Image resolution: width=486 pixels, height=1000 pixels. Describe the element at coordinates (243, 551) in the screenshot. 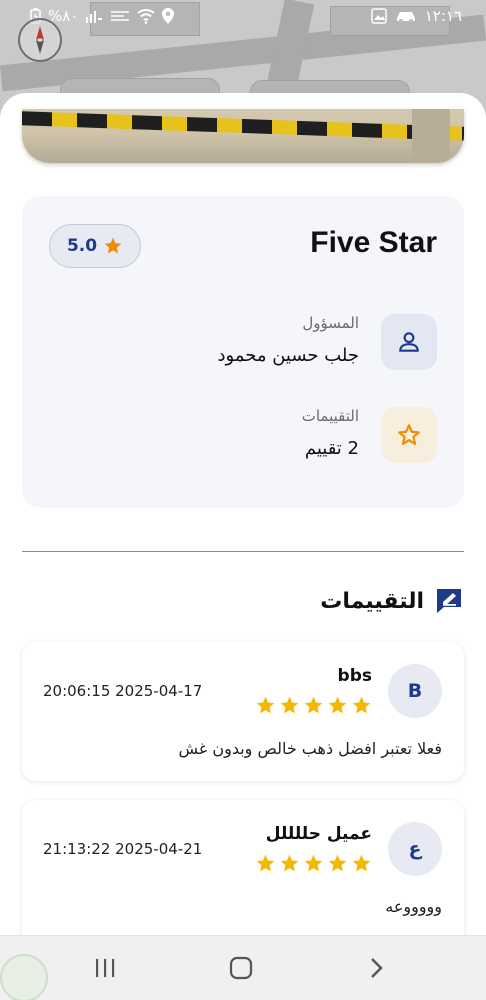

I see `section-divider` at that location.